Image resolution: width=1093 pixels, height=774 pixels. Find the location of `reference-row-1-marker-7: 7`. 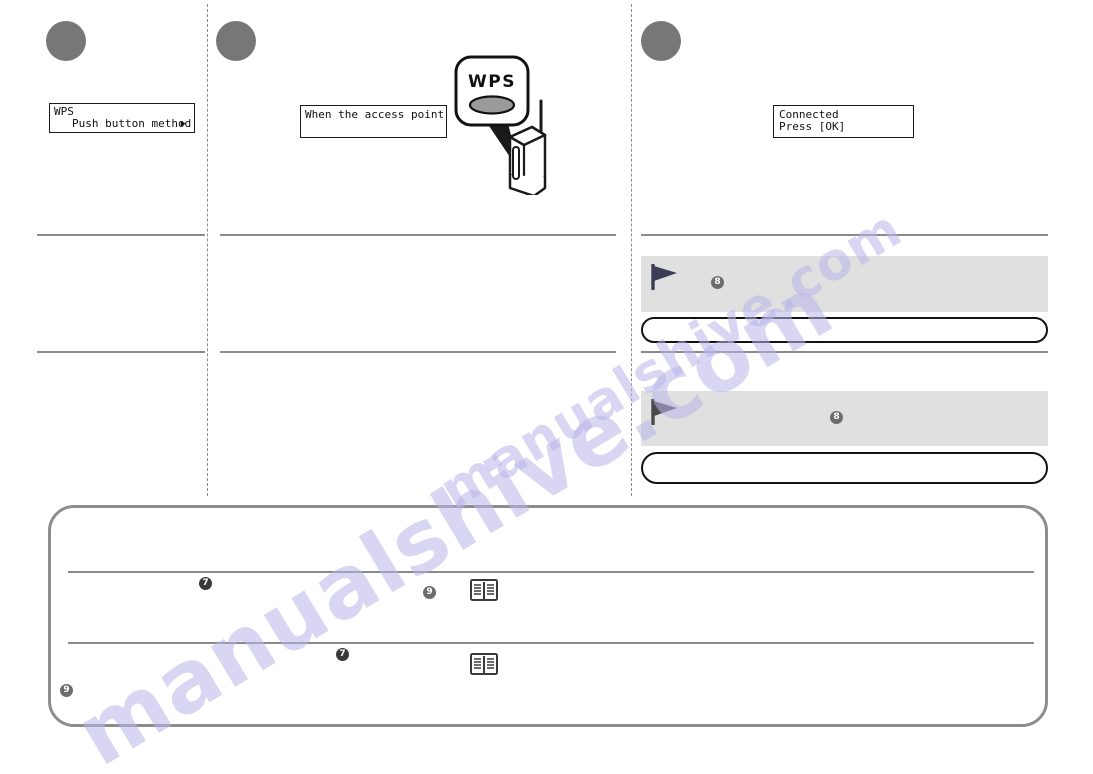

reference-row-1-marker-7: 7 is located at coordinates (205, 583).